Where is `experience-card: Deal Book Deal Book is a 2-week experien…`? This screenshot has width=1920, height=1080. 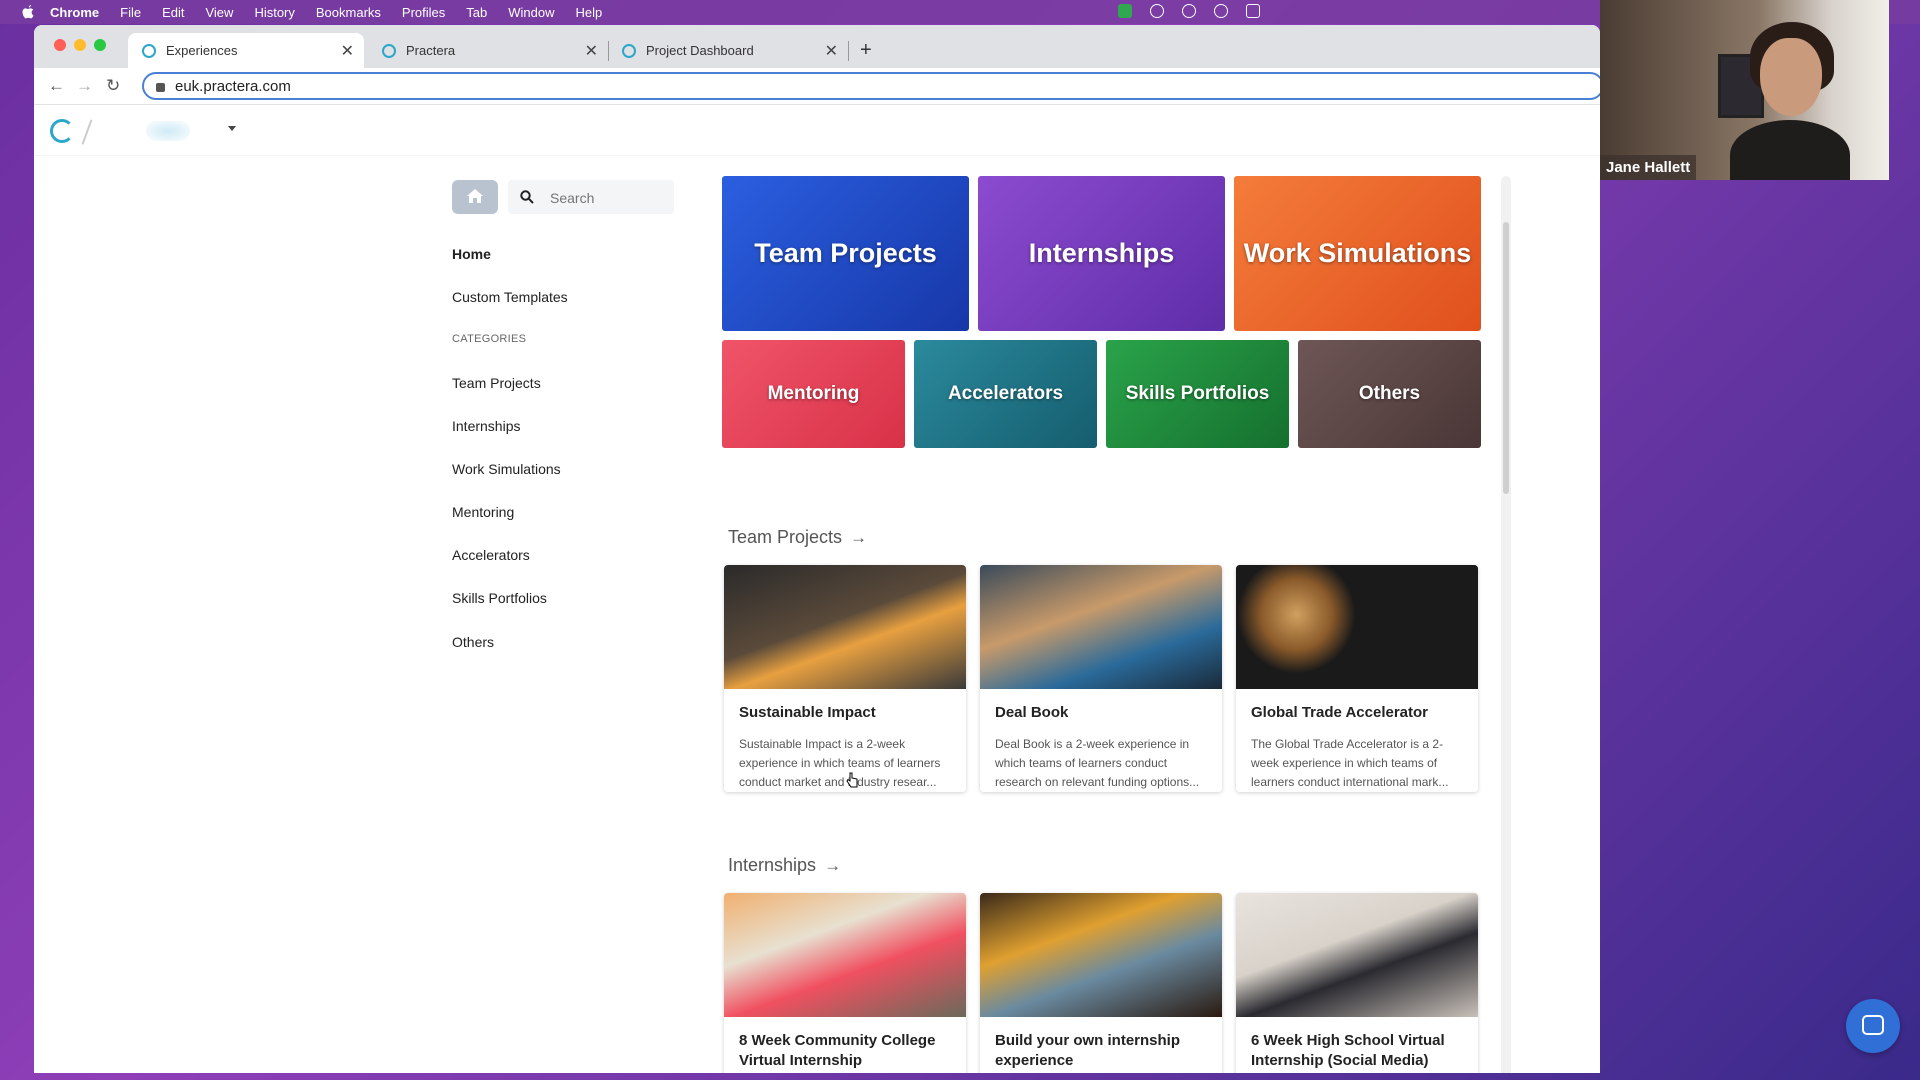 experience-card: Deal Book Deal Book is a 2-week experien… is located at coordinates (1101, 678).